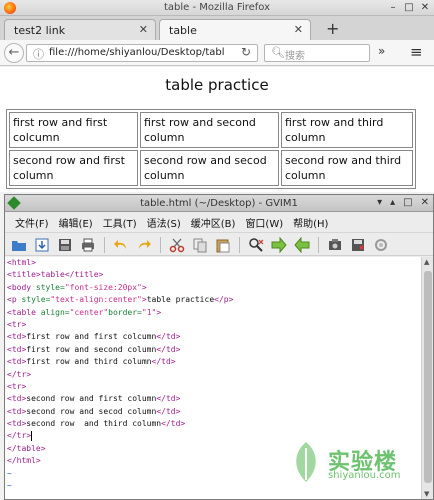 Image resolution: width=434 pixels, height=500 pixels. I want to click on code-line: <td>second row and third column</td>, so click(96, 424).